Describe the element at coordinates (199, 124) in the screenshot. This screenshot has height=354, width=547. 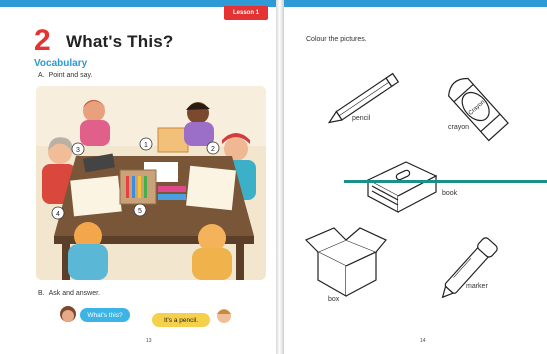
I see `child-top-right` at that location.